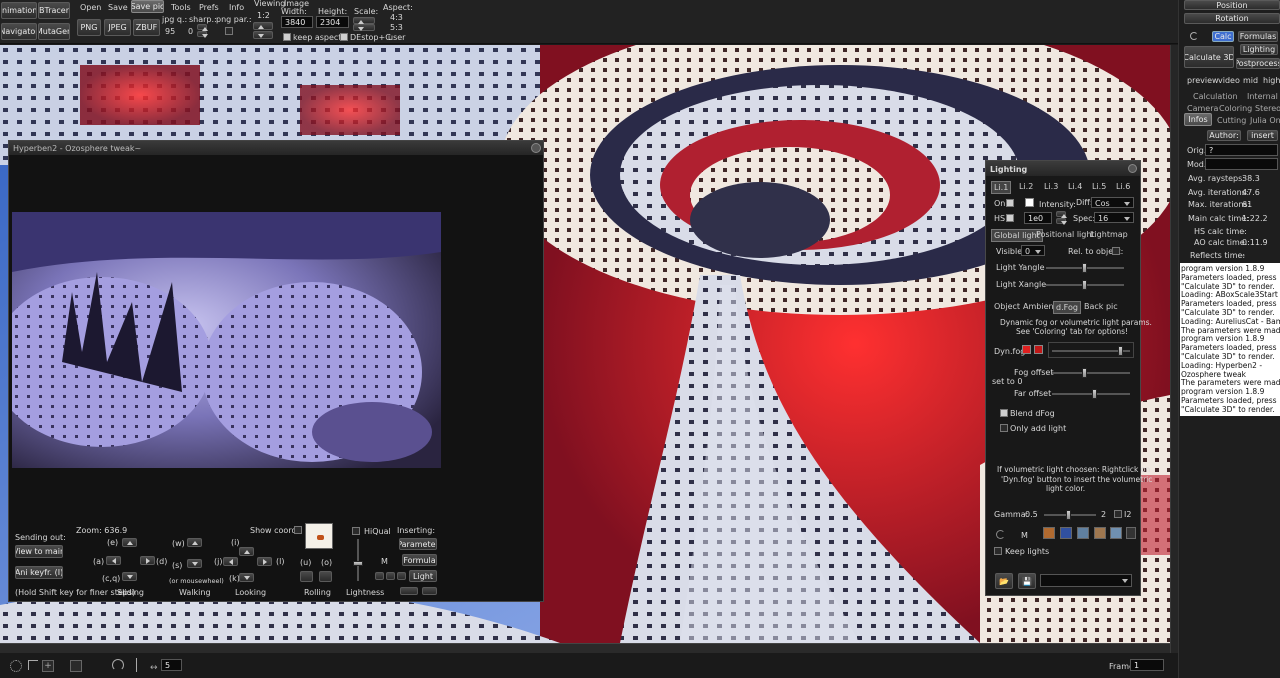 The height and width of the screenshot is (678, 1280). What do you see at coordinates (1070, 515) in the screenshot?
I see `gamma-slider` at bounding box center [1070, 515].